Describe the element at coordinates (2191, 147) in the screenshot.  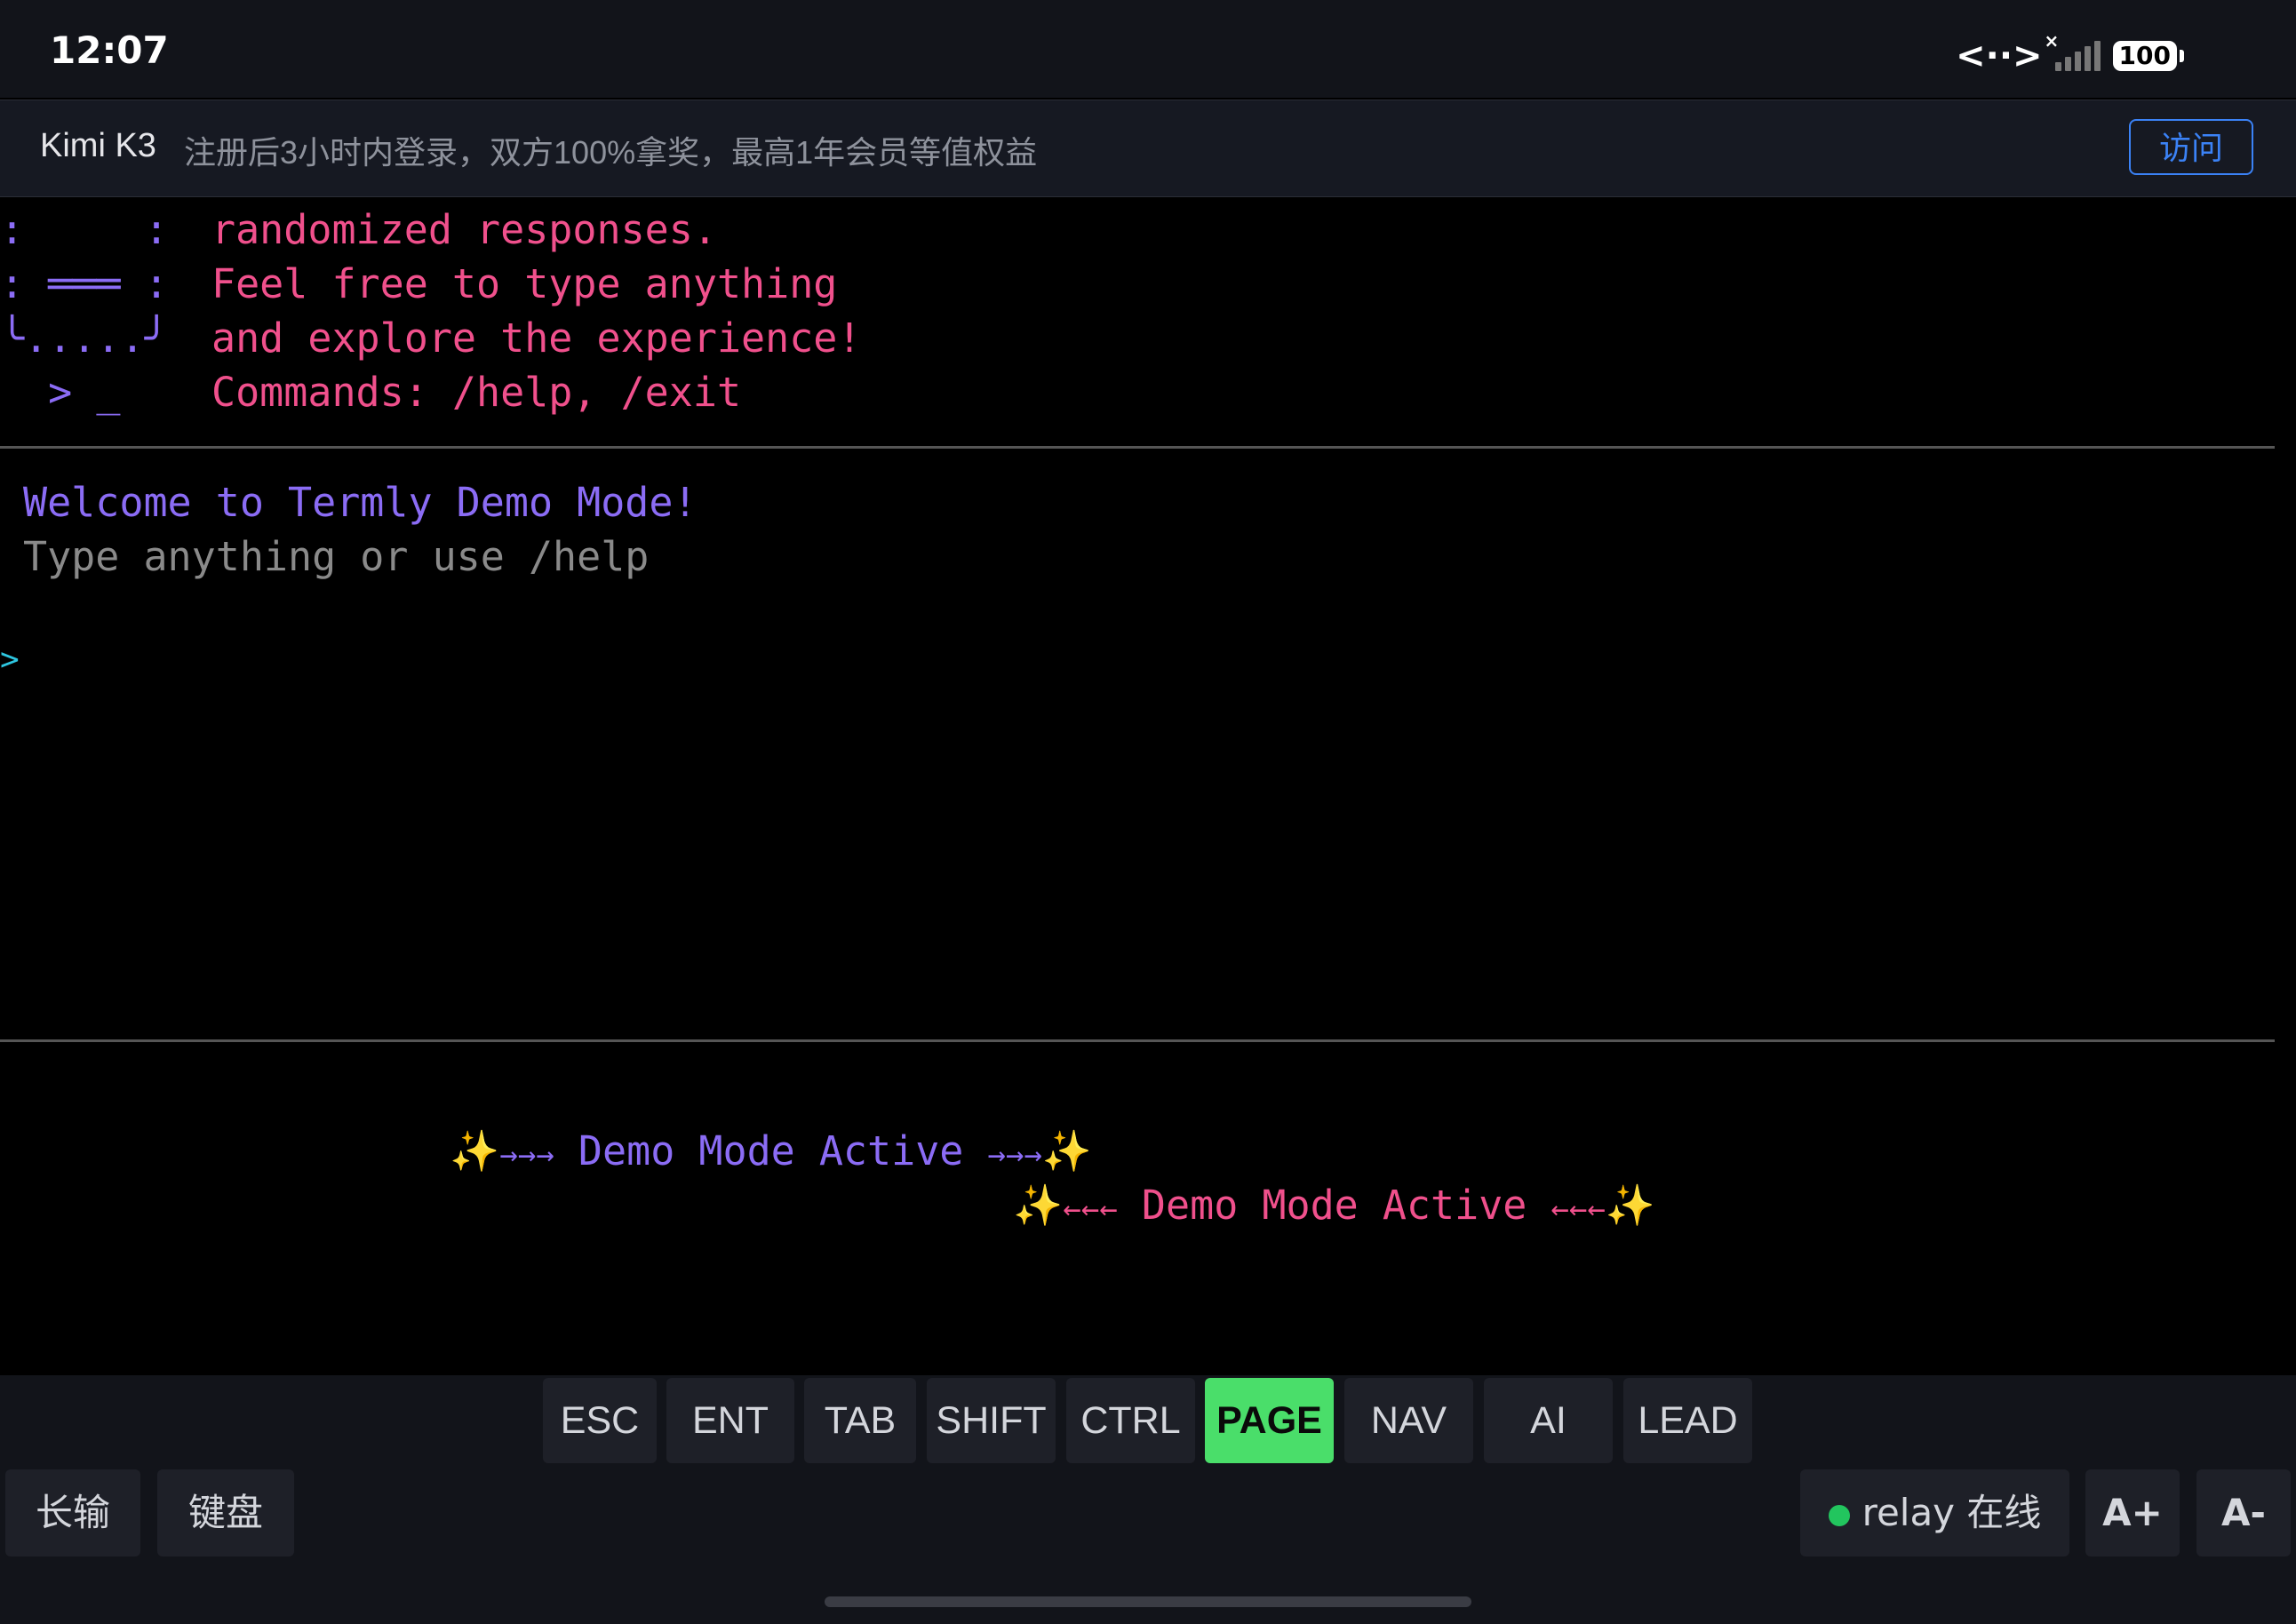
I see `visit-button: 访问` at that location.